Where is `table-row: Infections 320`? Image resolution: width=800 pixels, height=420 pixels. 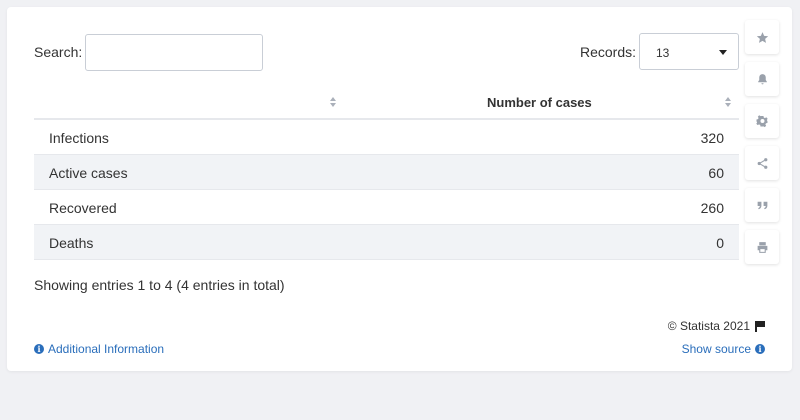 table-row: Infections 320 is located at coordinates (386, 137).